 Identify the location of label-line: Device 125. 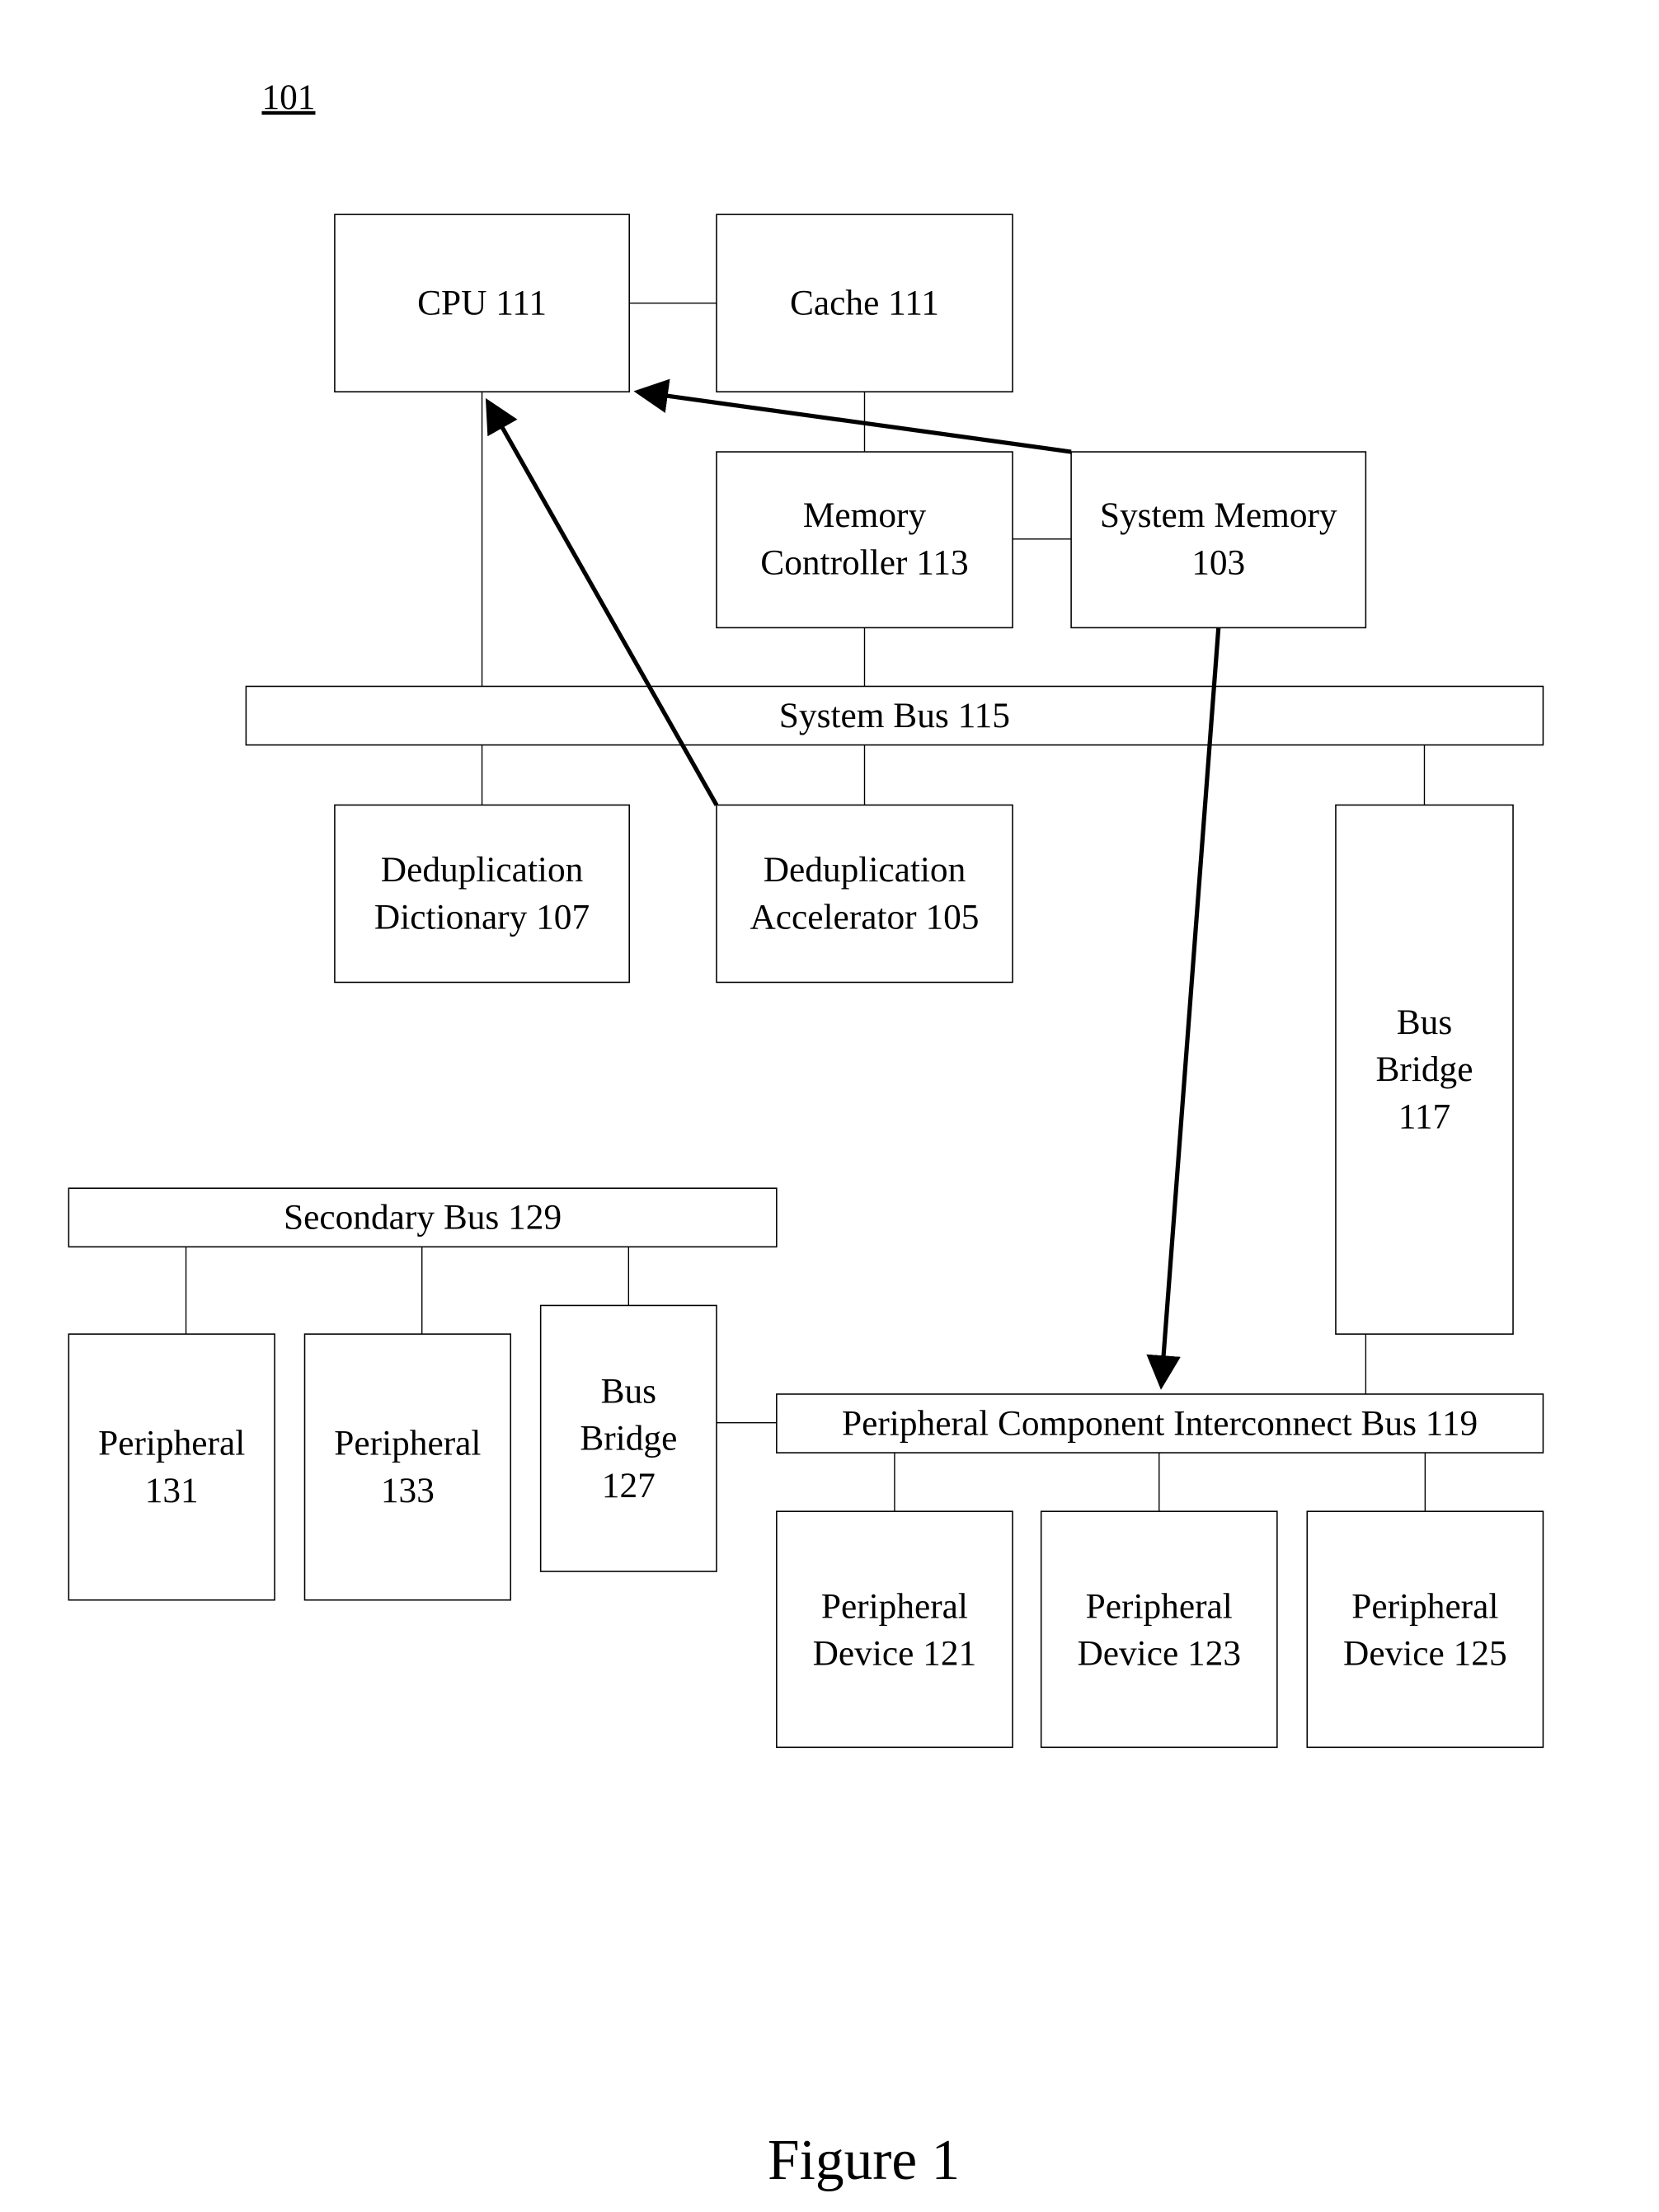
(1425, 1654).